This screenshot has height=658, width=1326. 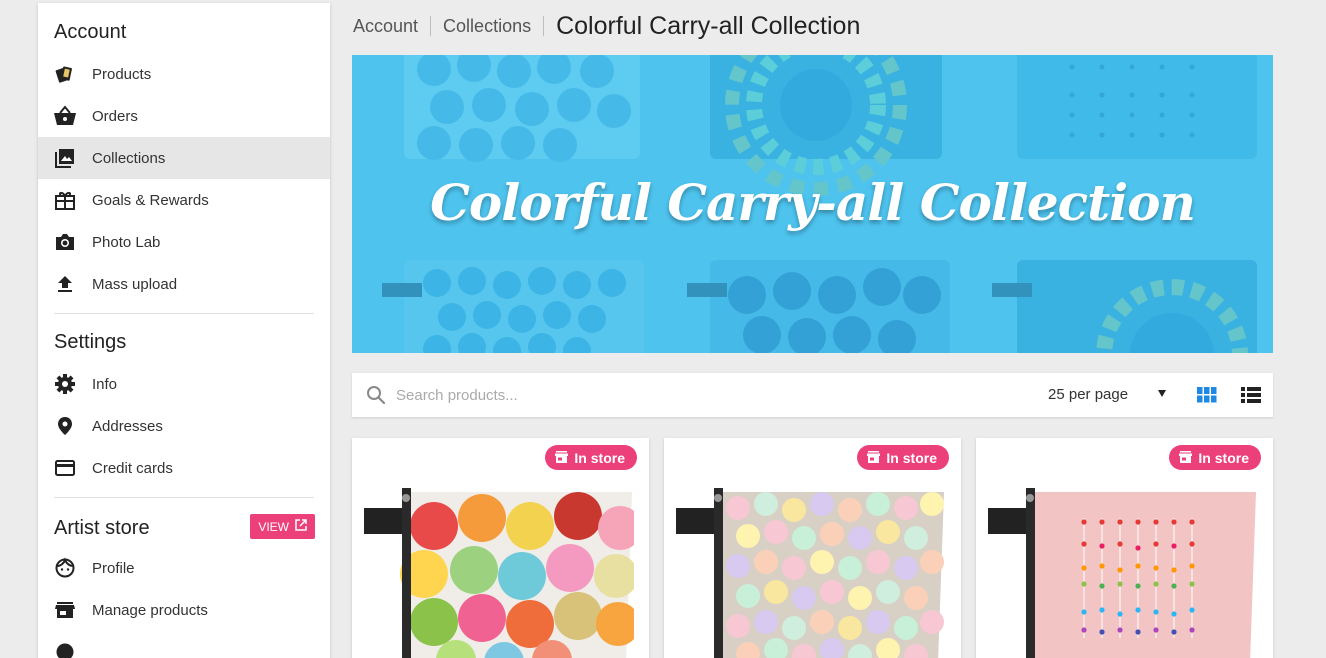 I want to click on gear-icon, so click(x=65, y=384).